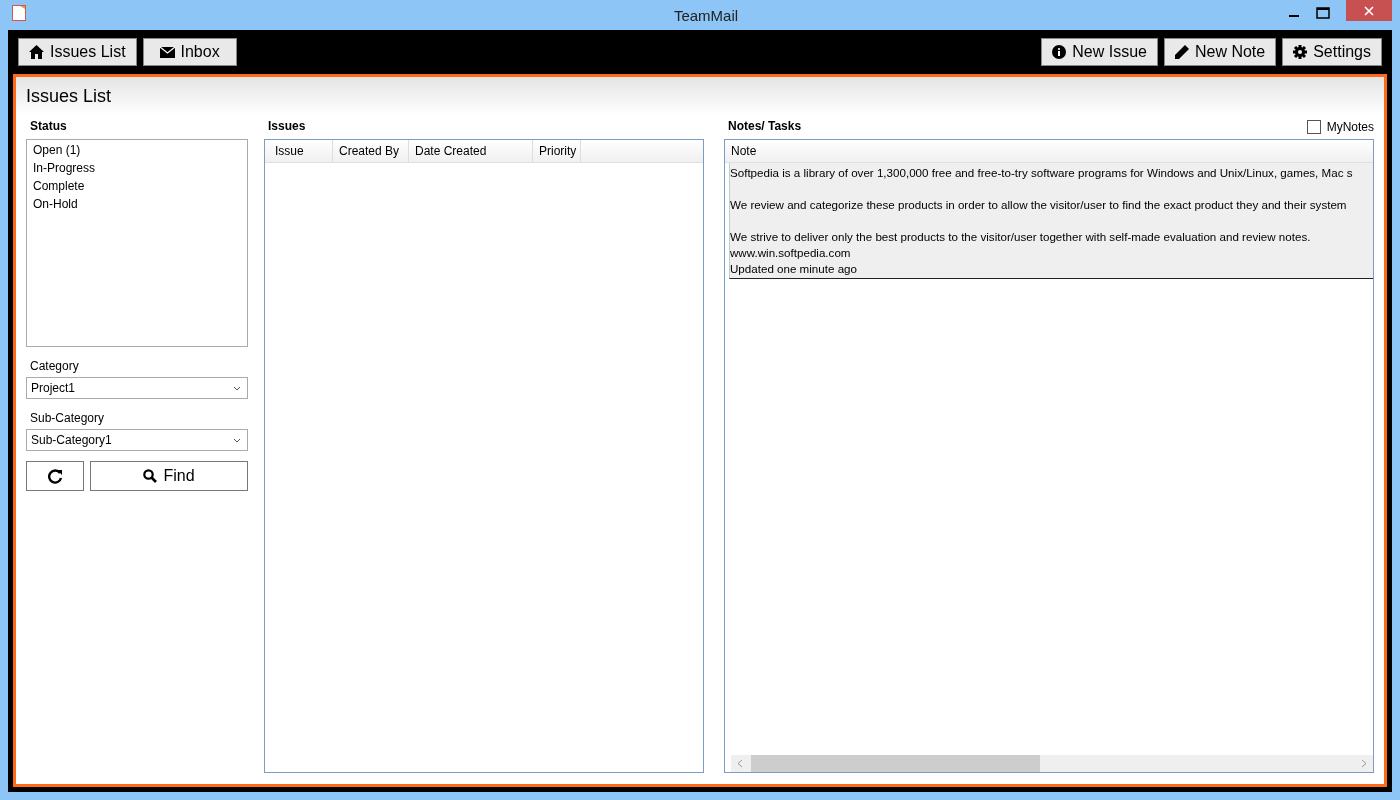 Image resolution: width=1400 pixels, height=800 pixels. I want to click on toolbar-button: New Note, so click(1220, 52).